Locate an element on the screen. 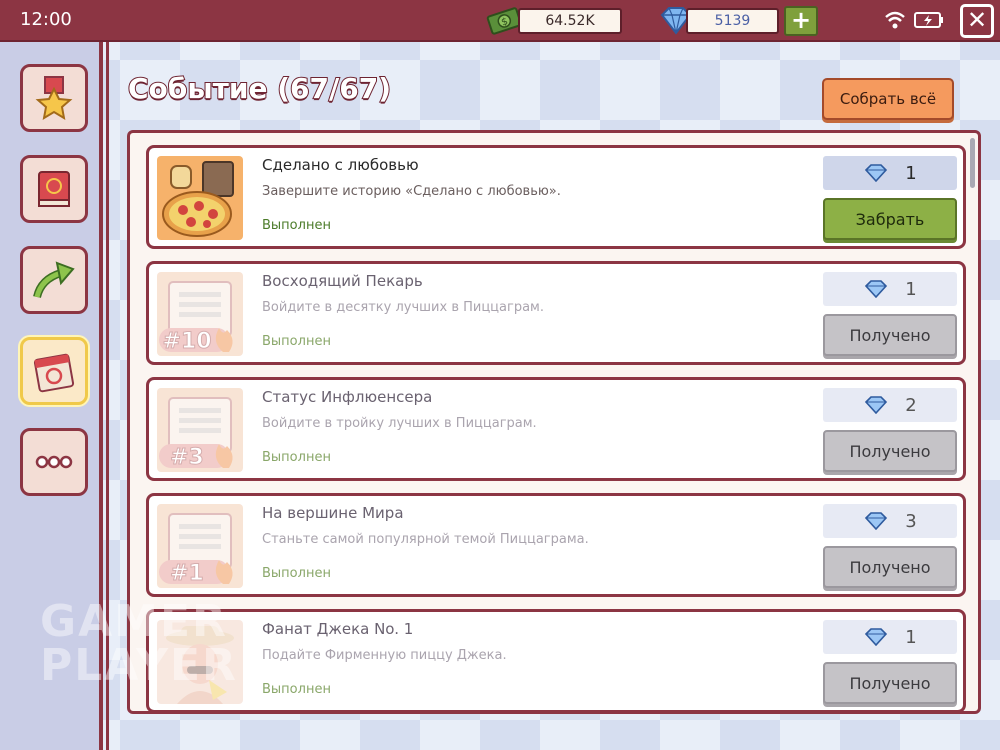 This screenshot has width=1000, height=750. sidebar-item-events is located at coordinates (54, 371).